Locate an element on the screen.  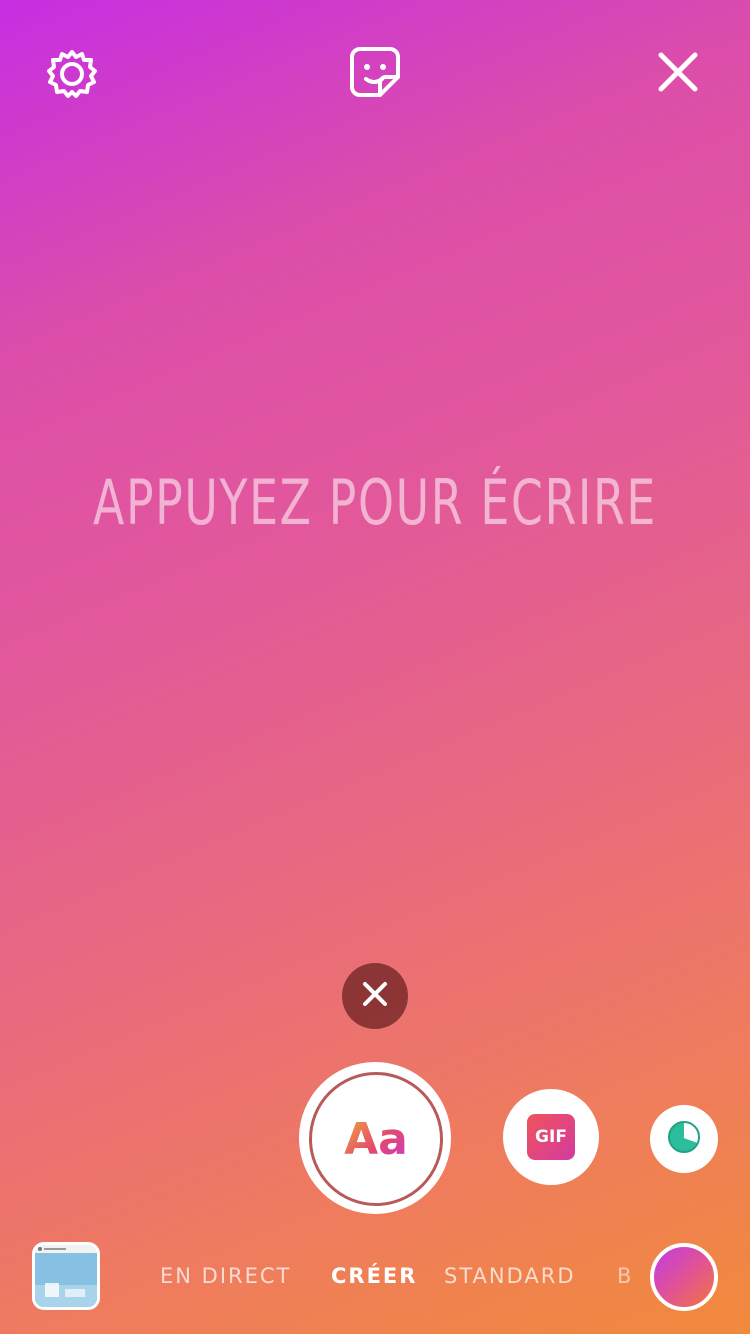
gif-label: GIF is located at coordinates (551, 1137).